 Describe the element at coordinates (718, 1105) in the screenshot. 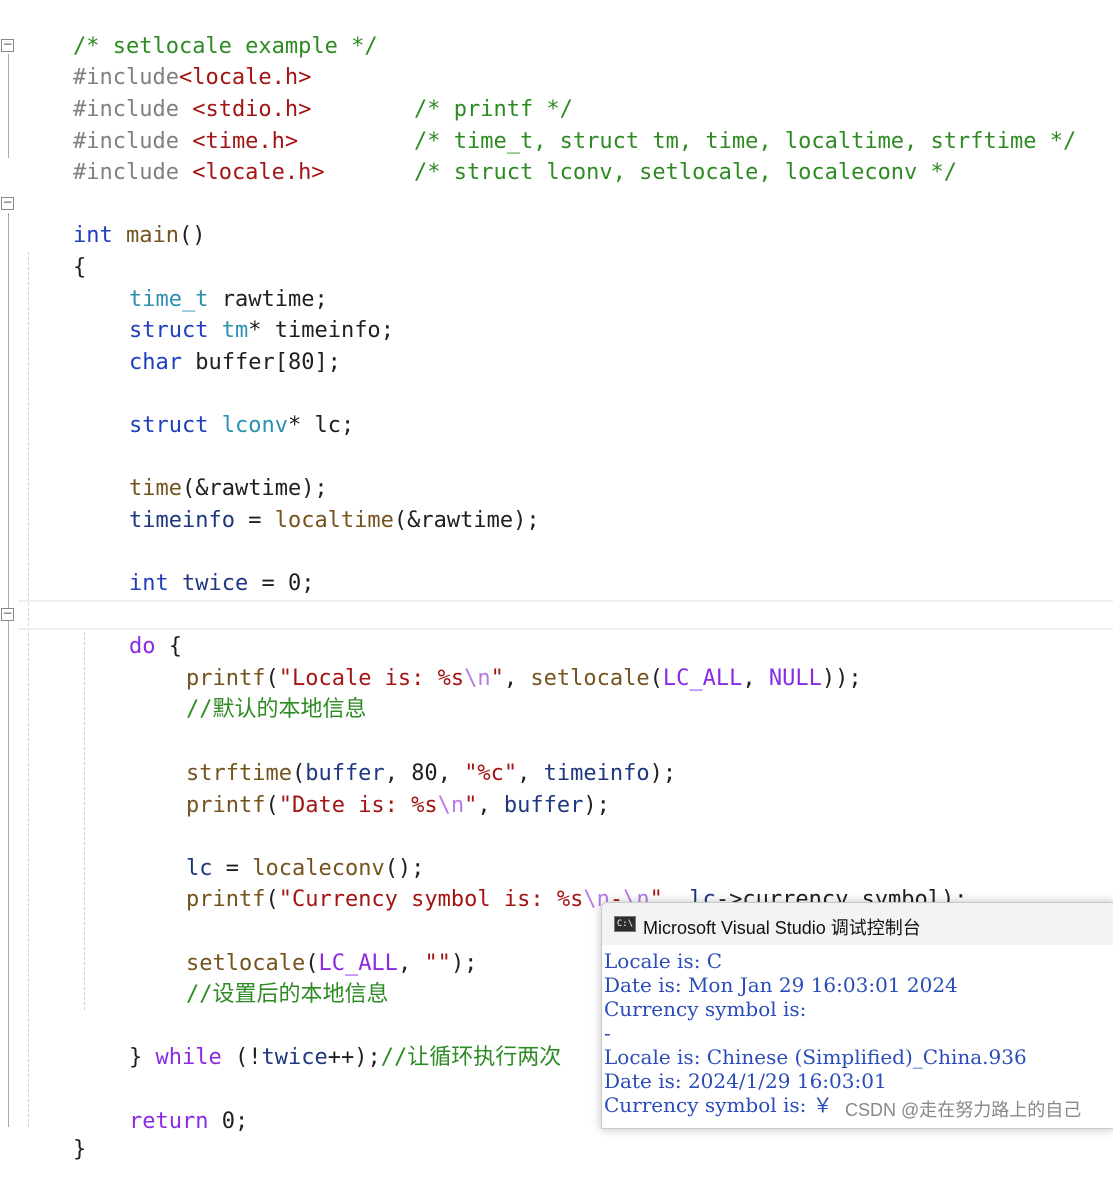

I see `console-output-line: Currency symbol is: ￥` at that location.